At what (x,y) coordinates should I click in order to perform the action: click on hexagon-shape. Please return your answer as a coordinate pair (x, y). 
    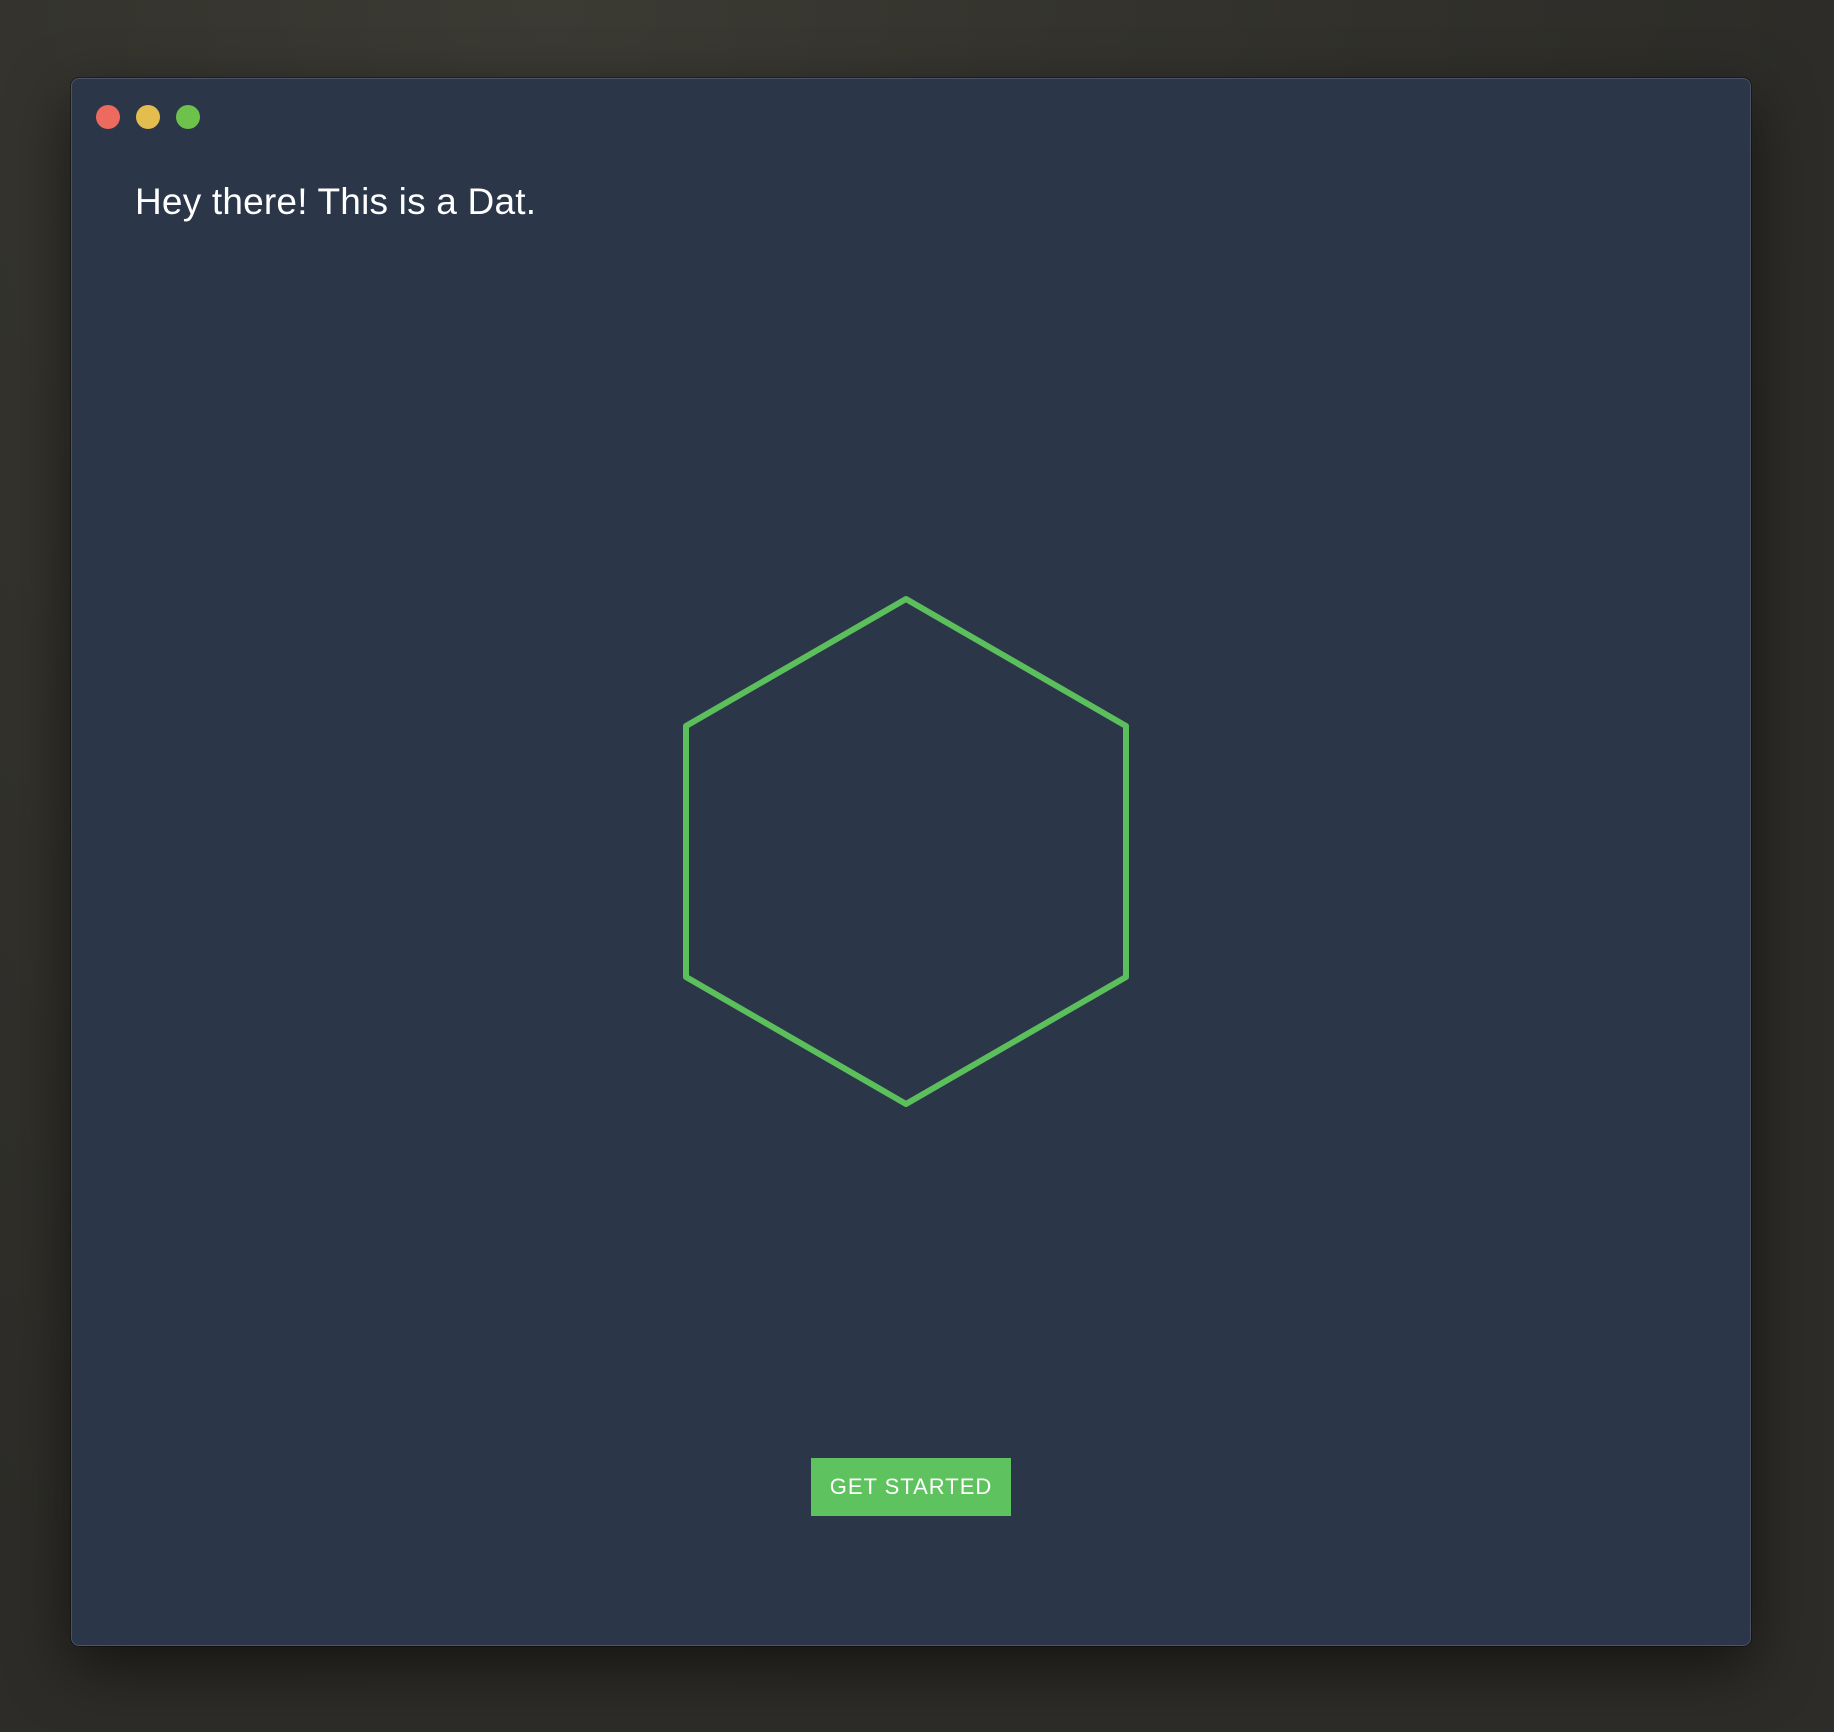
    Looking at the image, I should click on (906, 851).